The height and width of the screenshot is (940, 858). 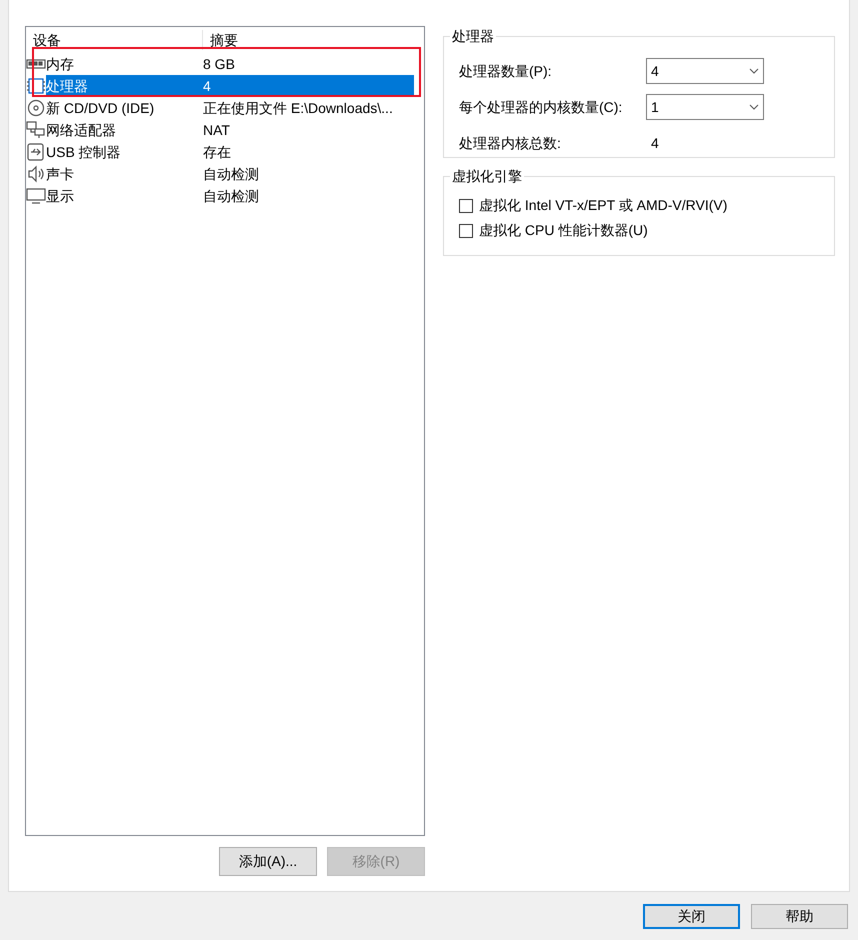 I want to click on network-icon, so click(x=36, y=130).